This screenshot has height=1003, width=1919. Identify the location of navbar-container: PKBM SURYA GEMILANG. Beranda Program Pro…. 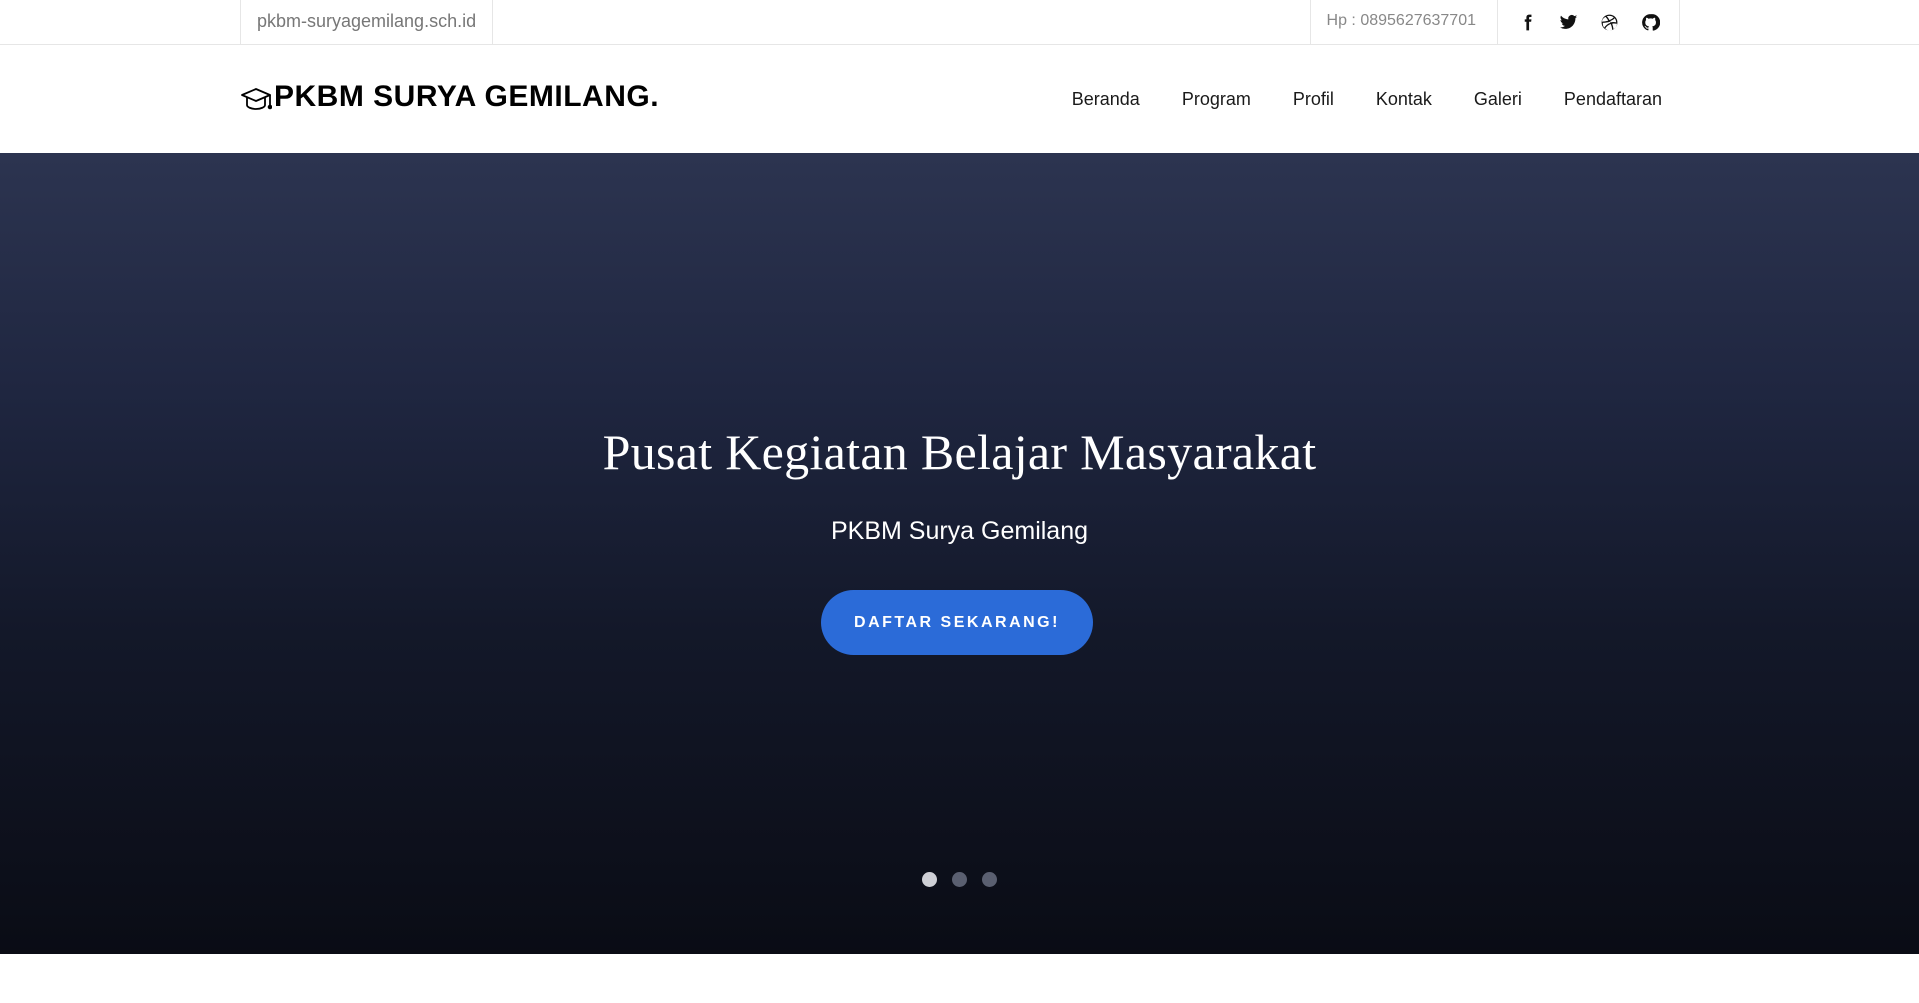
(960, 99).